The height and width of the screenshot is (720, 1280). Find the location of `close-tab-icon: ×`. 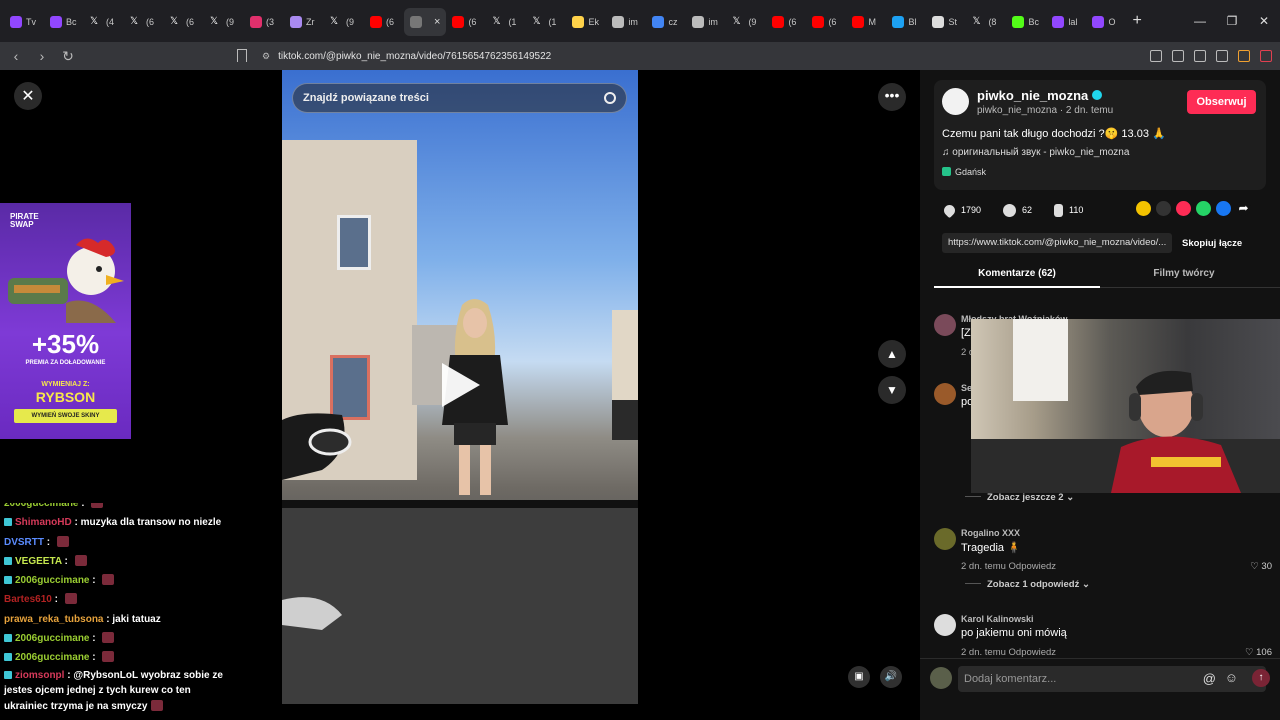

close-tab-icon: × is located at coordinates (437, 22).